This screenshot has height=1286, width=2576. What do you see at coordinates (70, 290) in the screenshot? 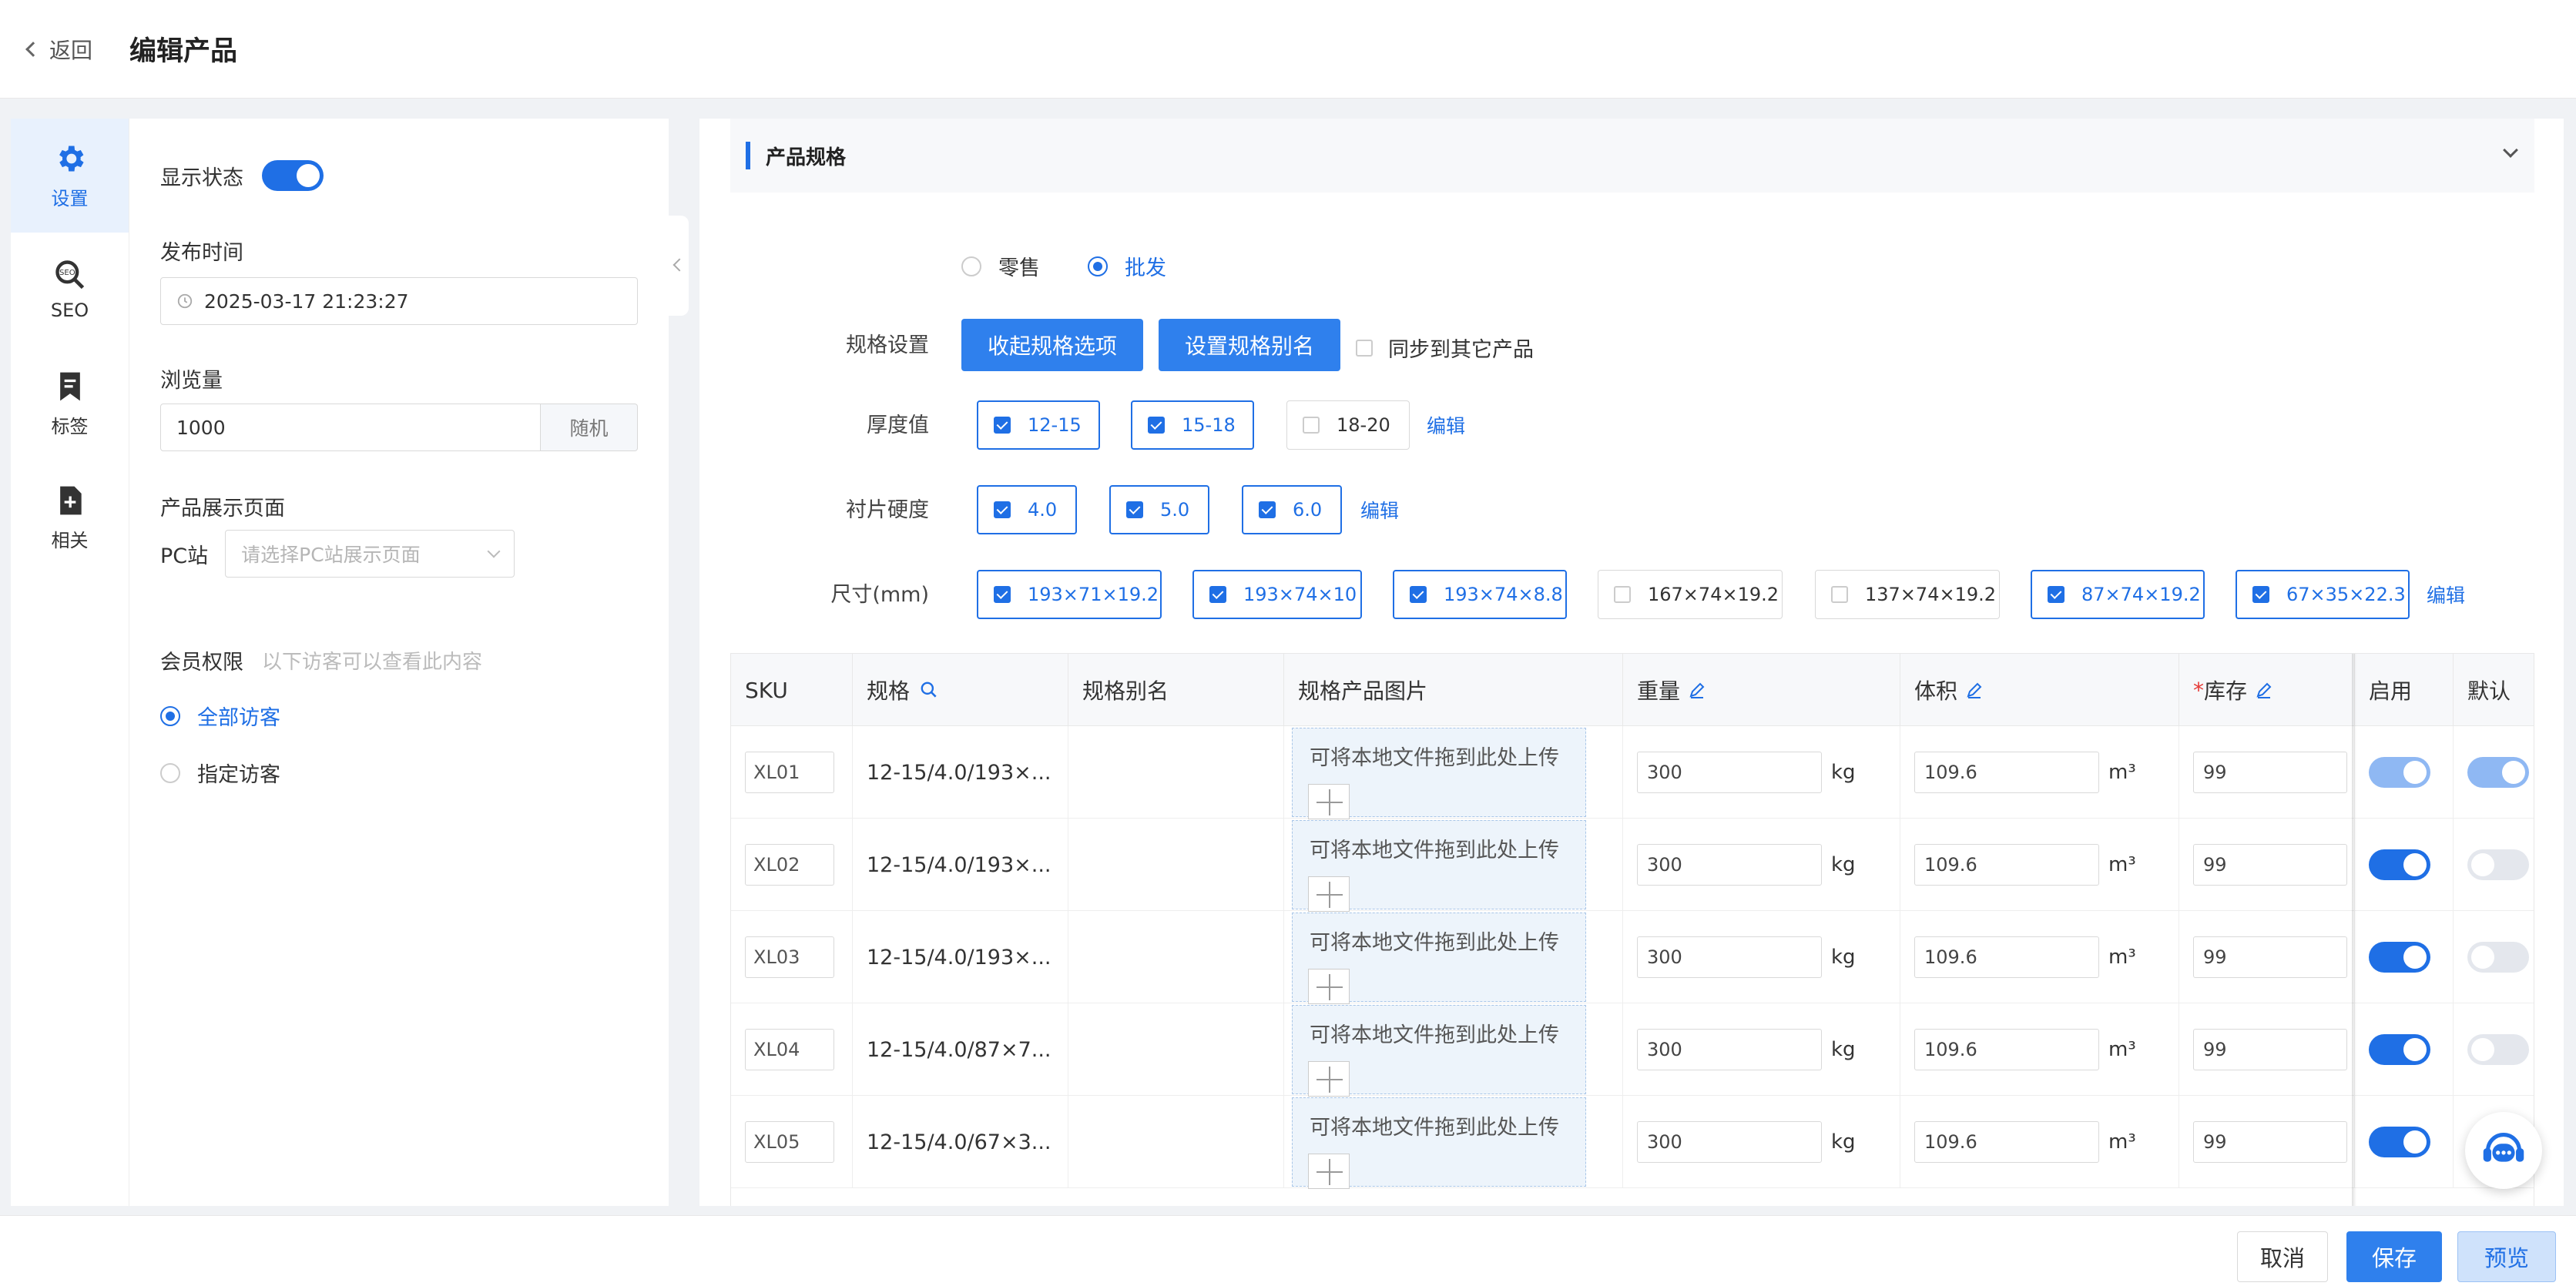
I see `nav-item-seo: SEO SEO` at bounding box center [70, 290].